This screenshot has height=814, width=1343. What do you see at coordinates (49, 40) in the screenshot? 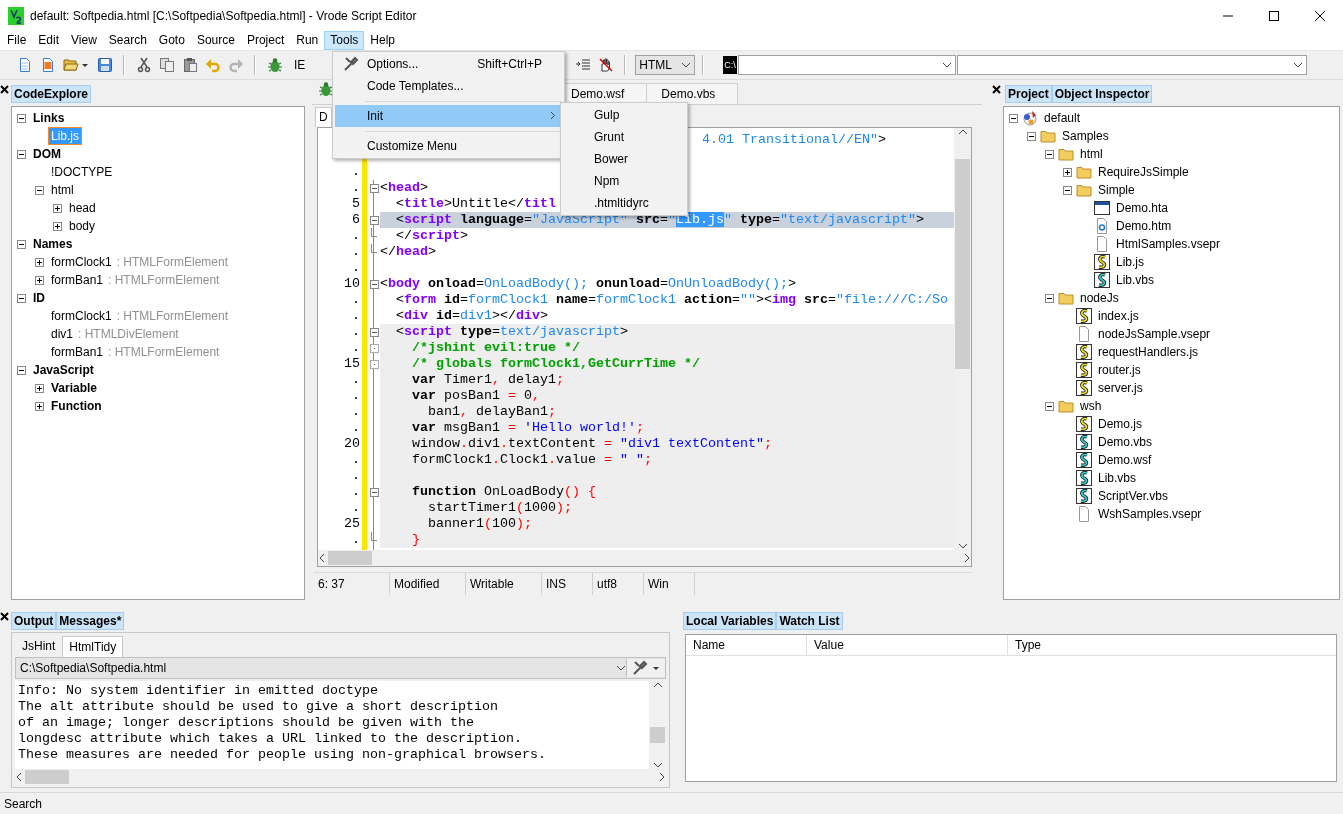
I see `menu-item: Edit` at bounding box center [49, 40].